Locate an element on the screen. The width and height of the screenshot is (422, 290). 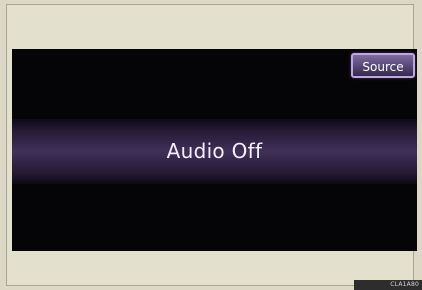
figure-code-label: CLA1A80 is located at coordinates (388, 285).